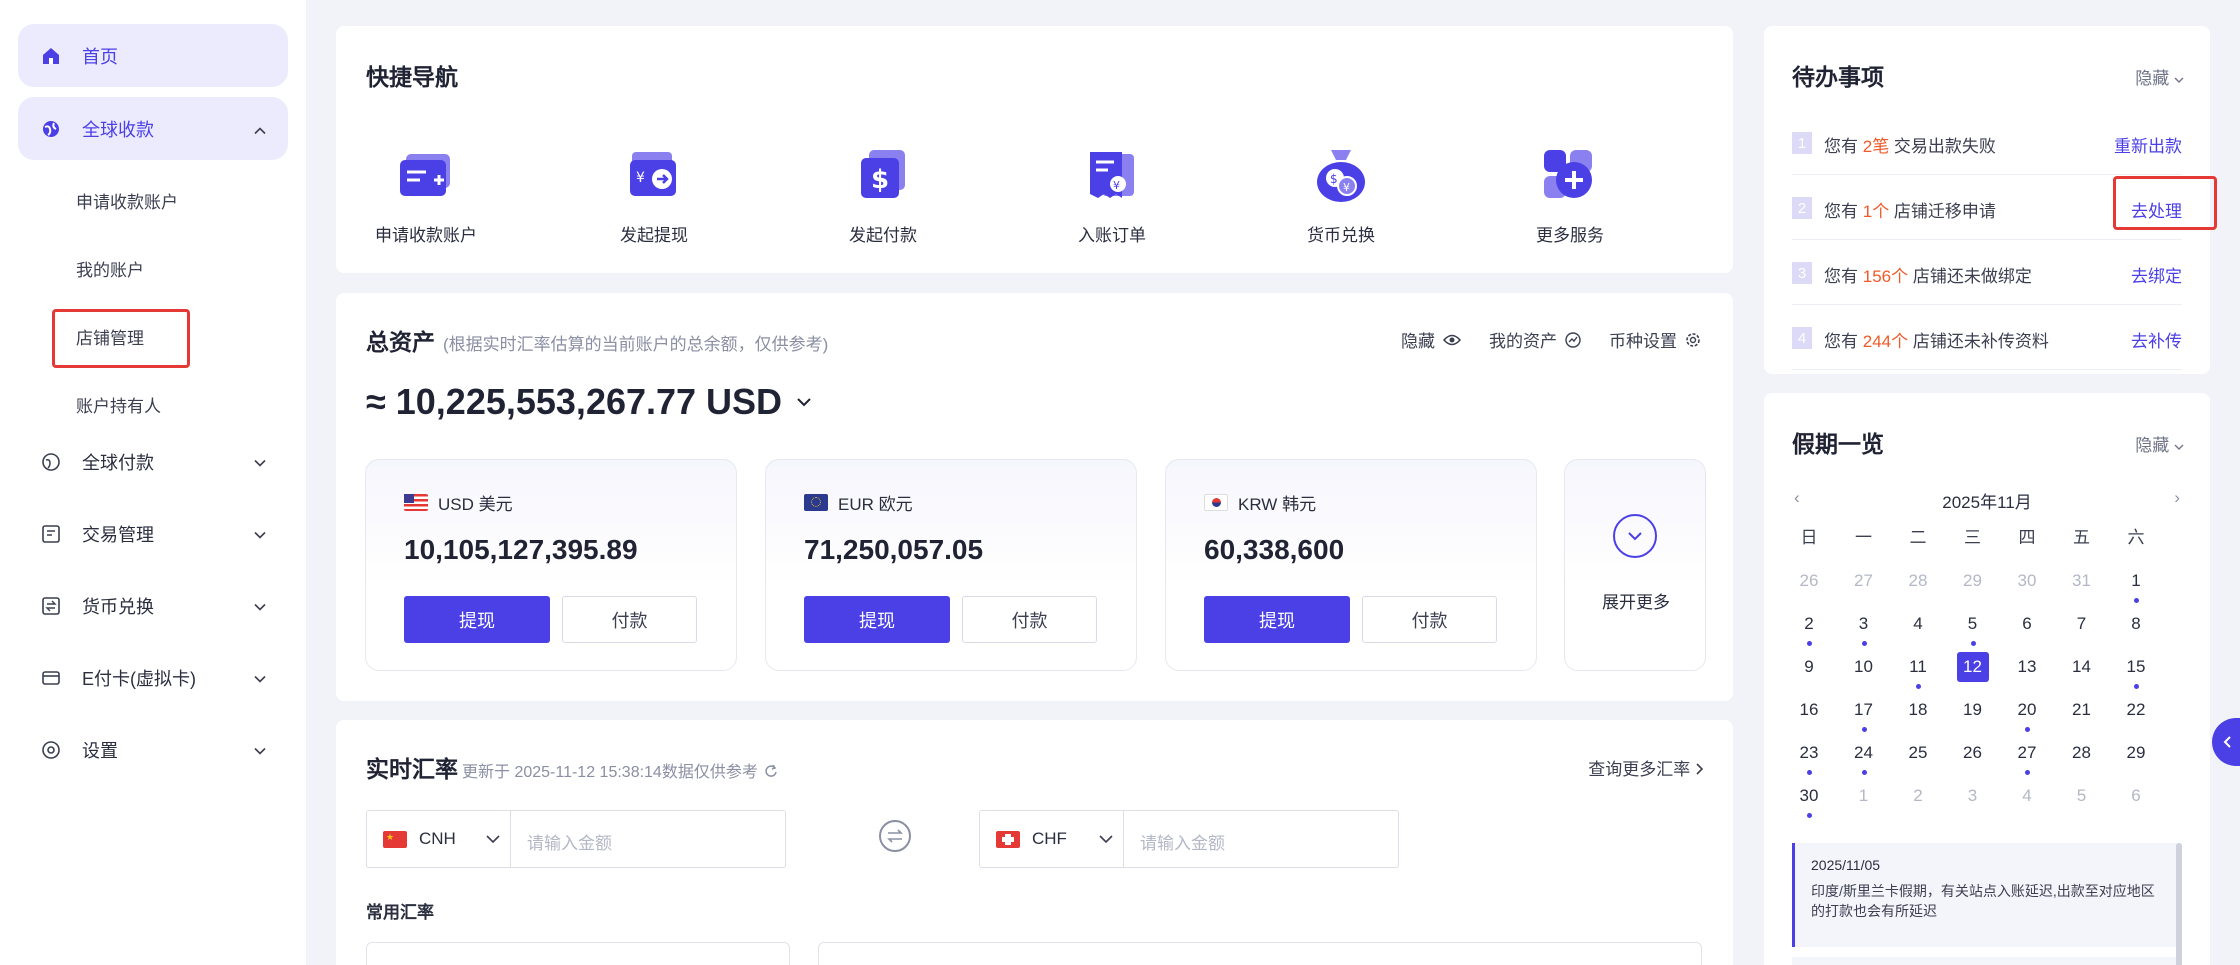 This screenshot has height=965, width=2240. Describe the element at coordinates (2136, 580) in the screenshot. I see `calendar-day-number: 1` at that location.